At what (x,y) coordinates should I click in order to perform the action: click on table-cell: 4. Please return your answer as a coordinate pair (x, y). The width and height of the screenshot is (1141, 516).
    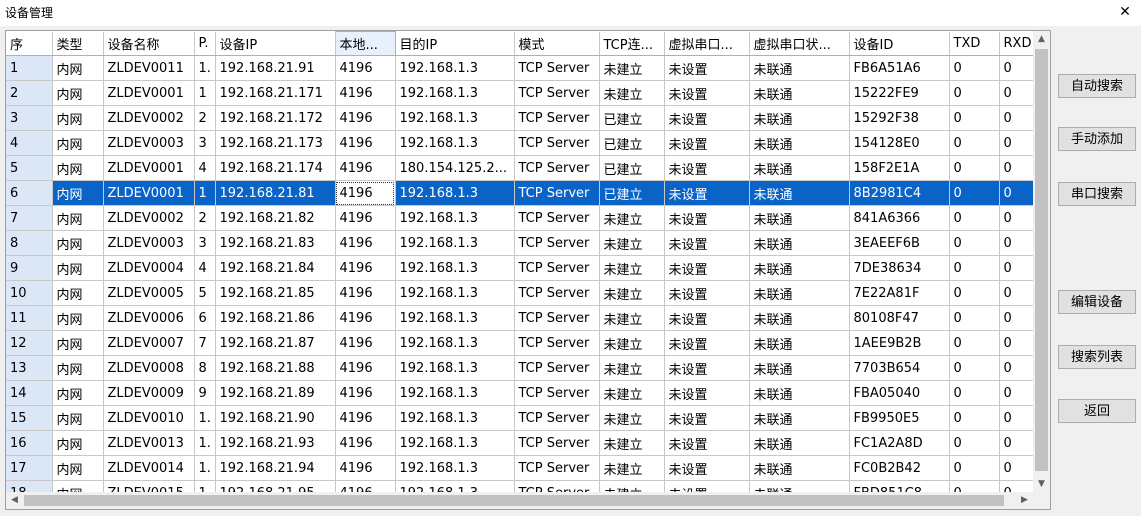
    Looking at the image, I should click on (205, 168).